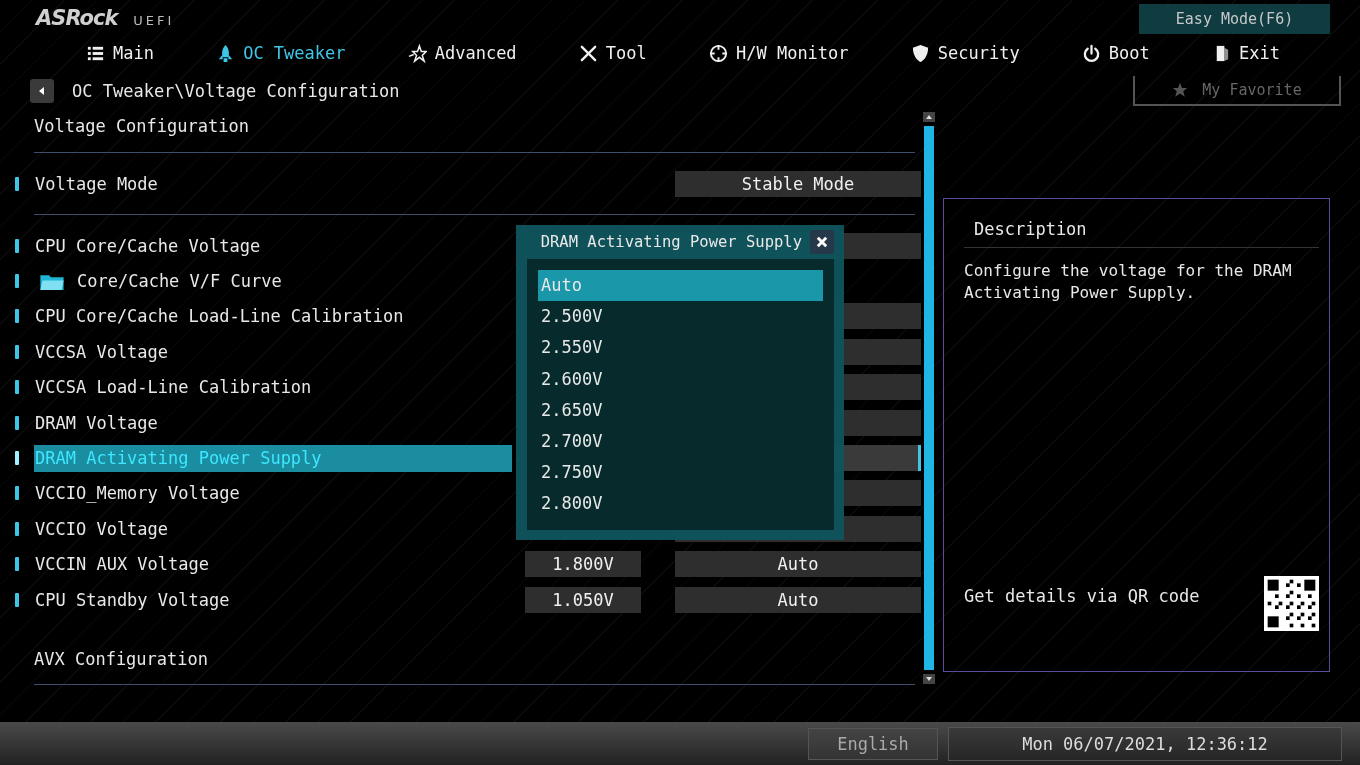 This screenshot has height=765, width=1360. Describe the element at coordinates (920, 53) in the screenshot. I see `shield-icon` at that location.